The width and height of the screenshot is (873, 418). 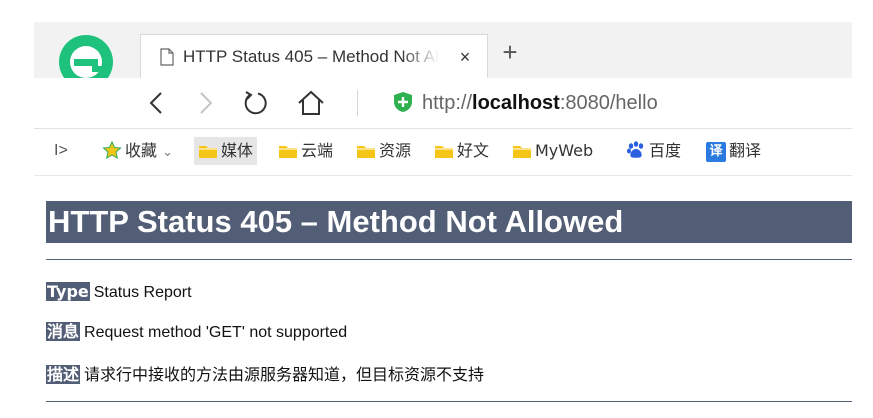 What do you see at coordinates (449, 222) in the screenshot?
I see `page-title: HTTP Status 405 – Method Not Allowed` at bounding box center [449, 222].